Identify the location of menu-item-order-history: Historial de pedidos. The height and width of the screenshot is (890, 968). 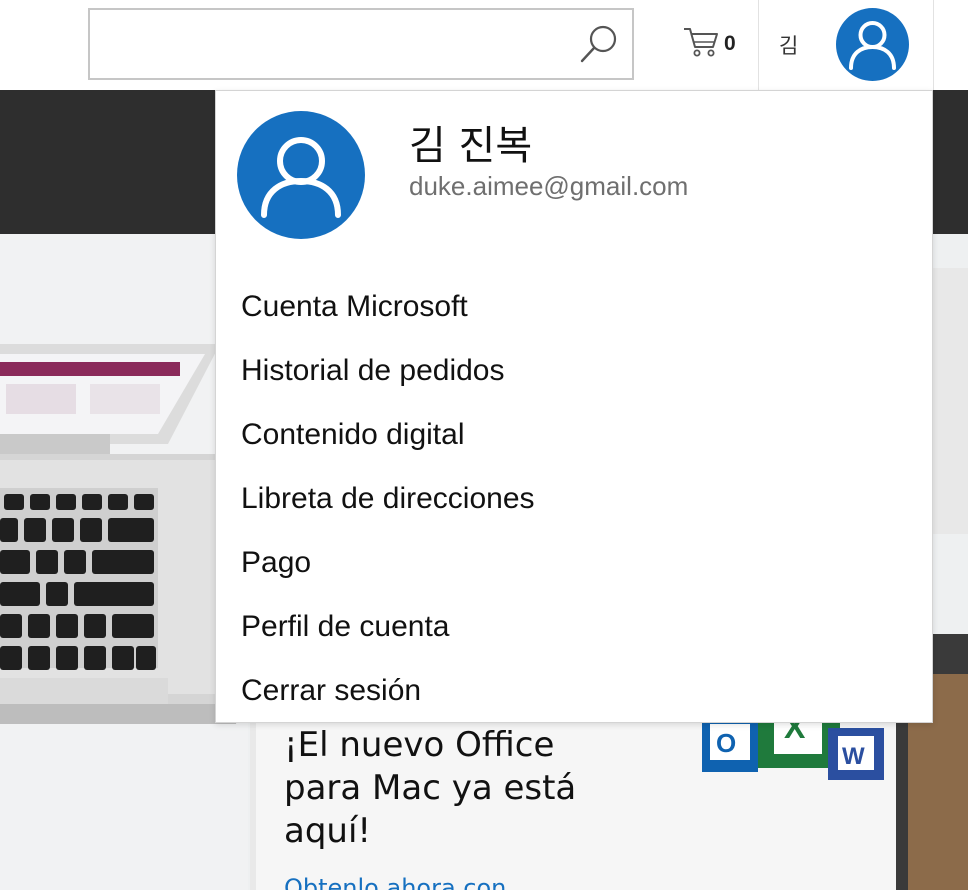
(388, 377).